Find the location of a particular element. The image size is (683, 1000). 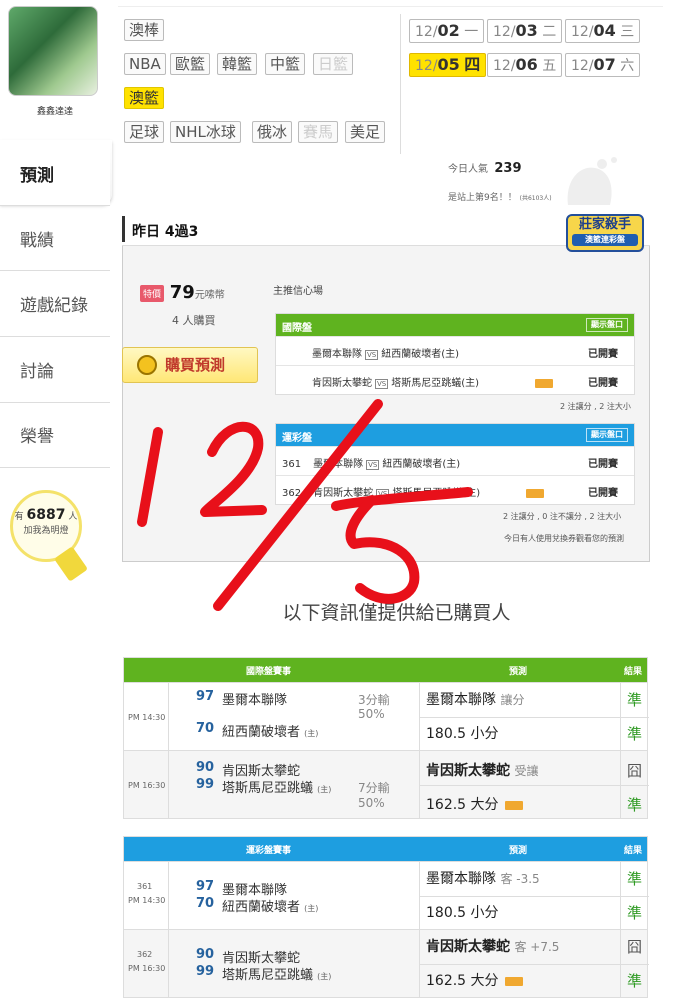

price: 特價 79元嗦幣 is located at coordinates (182, 292).